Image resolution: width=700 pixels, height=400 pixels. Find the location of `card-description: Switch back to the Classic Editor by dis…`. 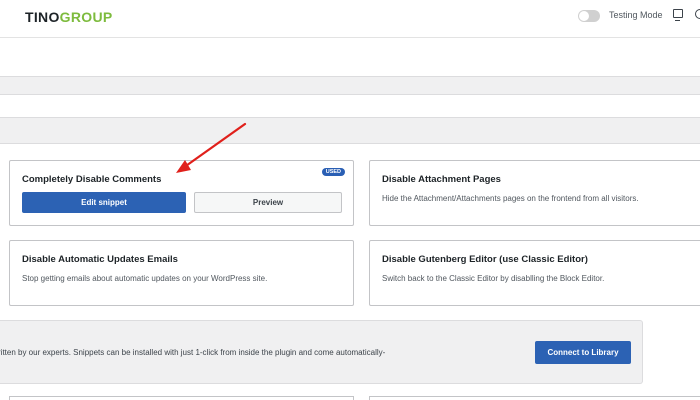

card-description: Switch back to the Classic Editor by dis… is located at coordinates (493, 278).